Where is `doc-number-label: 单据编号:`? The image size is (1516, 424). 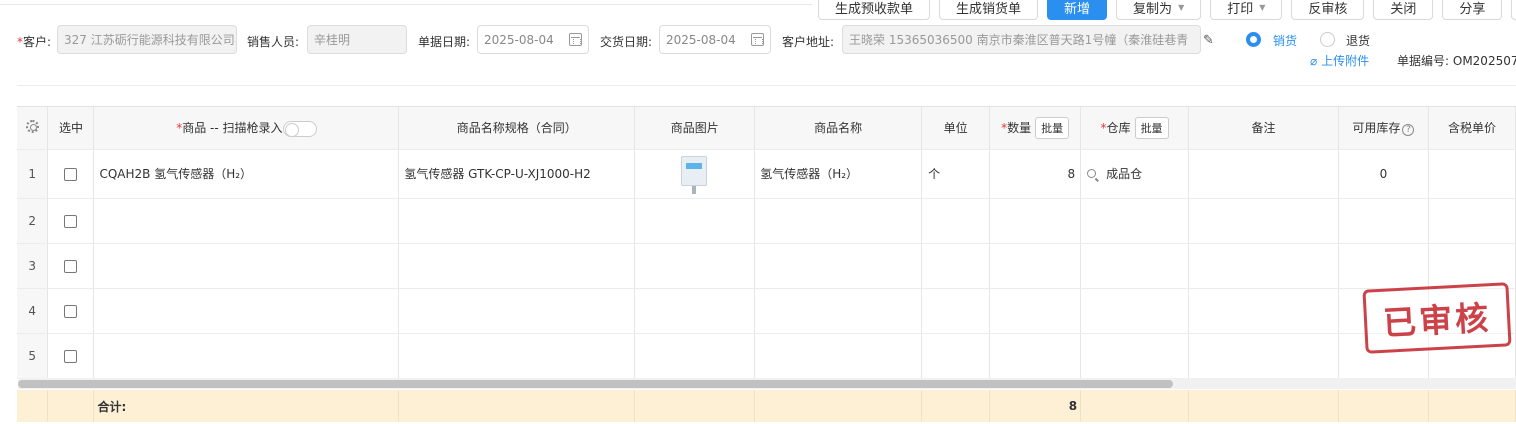 doc-number-label: 单据编号: is located at coordinates (1423, 61).